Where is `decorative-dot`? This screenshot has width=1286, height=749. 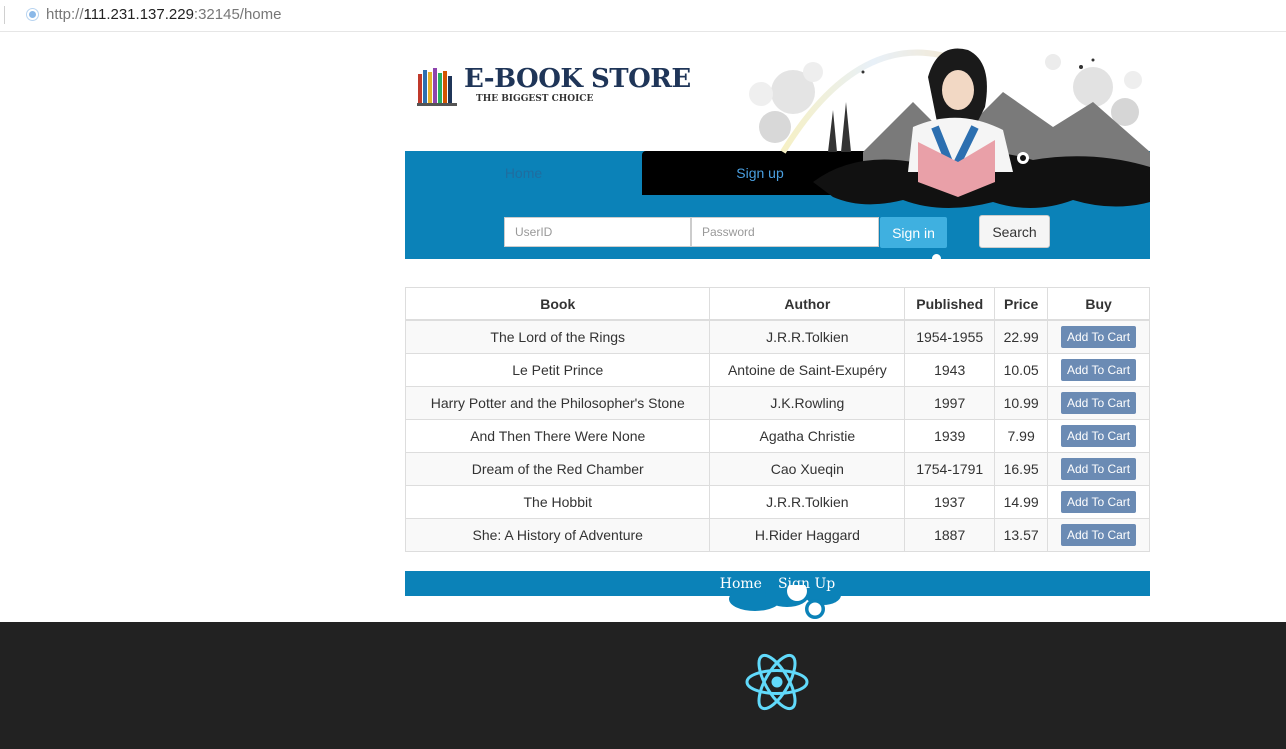 decorative-dot is located at coordinates (936, 258).